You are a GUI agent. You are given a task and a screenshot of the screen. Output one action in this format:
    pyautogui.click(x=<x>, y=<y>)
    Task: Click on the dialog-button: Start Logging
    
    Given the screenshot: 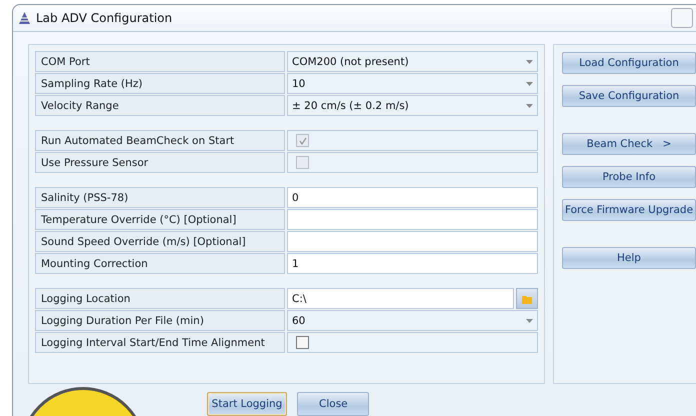 What is the action you would take?
    pyautogui.click(x=247, y=404)
    